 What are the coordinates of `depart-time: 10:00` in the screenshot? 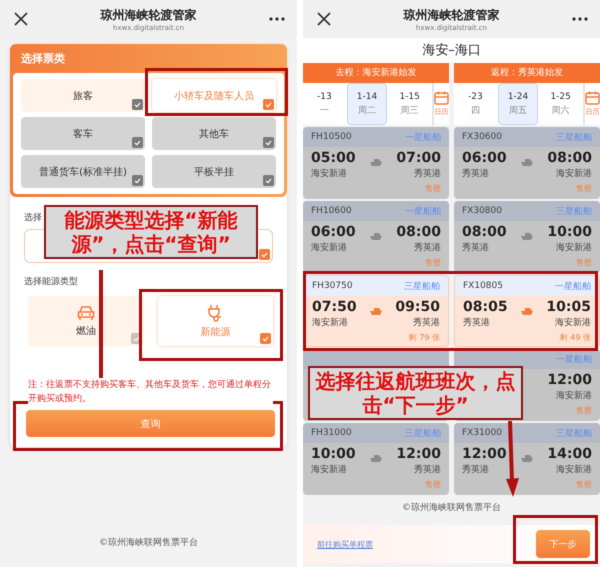 It's located at (333, 454).